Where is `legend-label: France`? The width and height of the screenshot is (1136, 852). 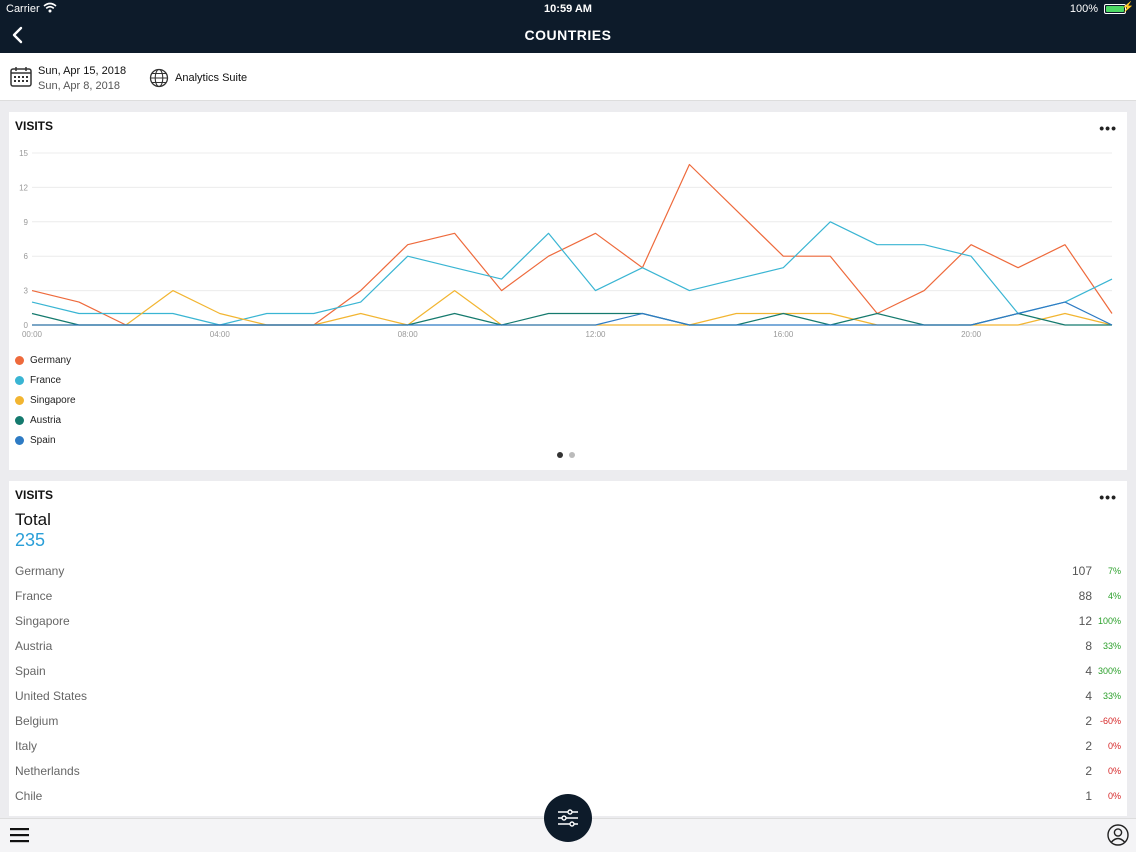 legend-label: France is located at coordinates (46, 380).